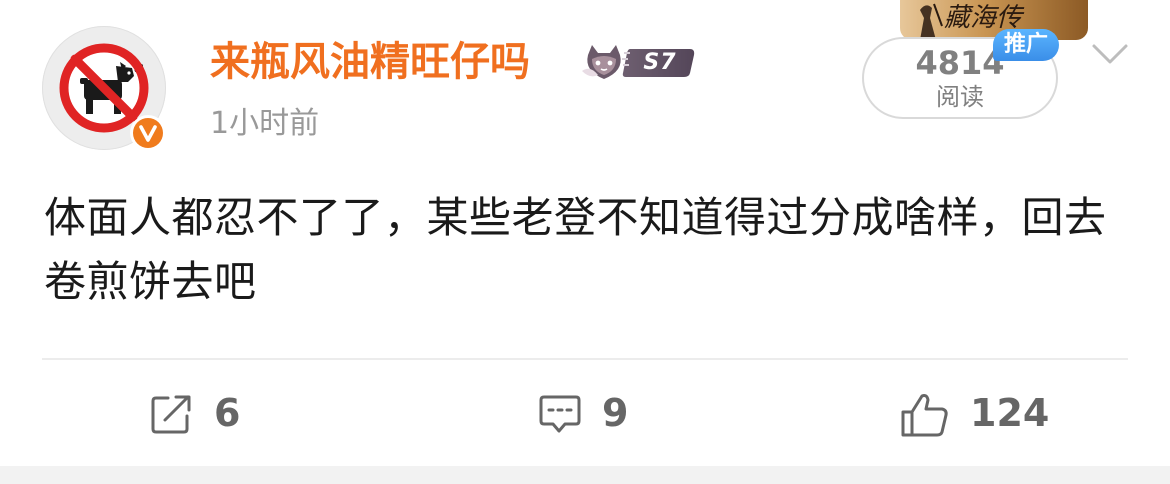 This screenshot has width=1170, height=484. I want to click on read-label: 阅读, so click(960, 97).